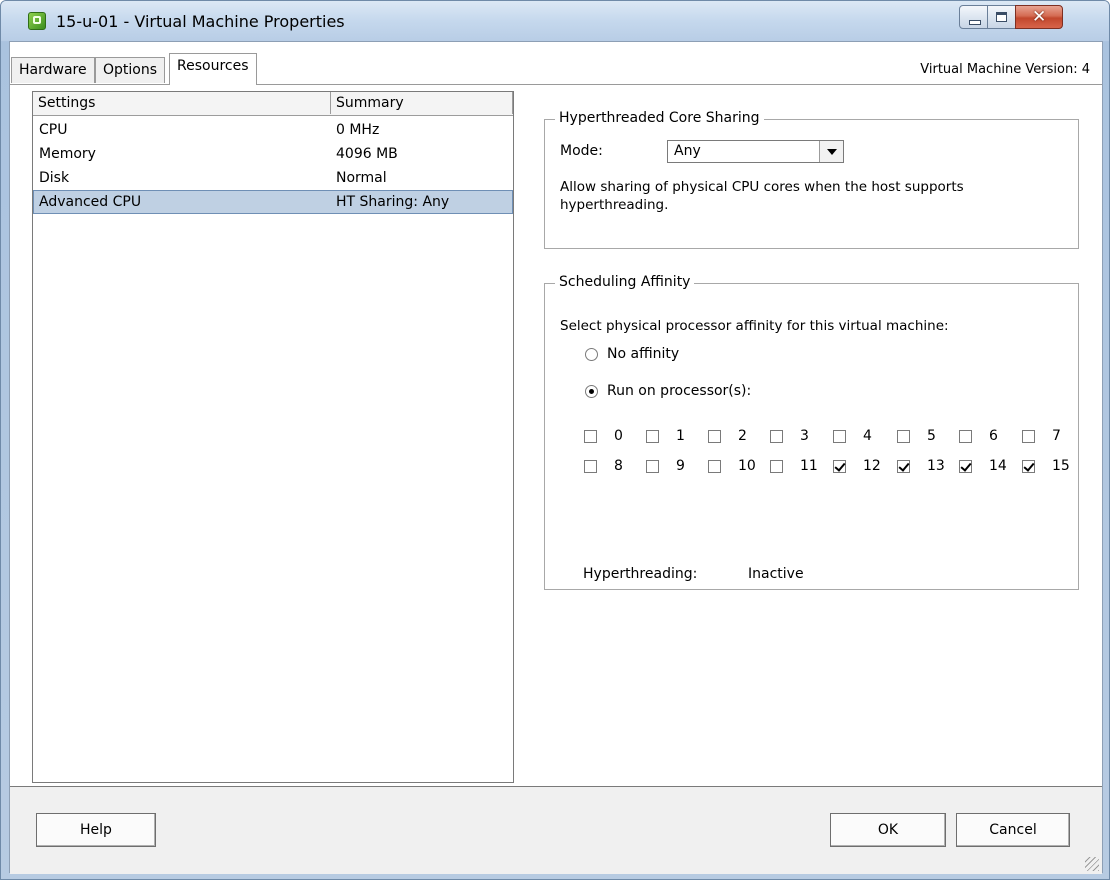 The image size is (1110, 880). I want to click on processor-2-checkbox, so click(714, 436).